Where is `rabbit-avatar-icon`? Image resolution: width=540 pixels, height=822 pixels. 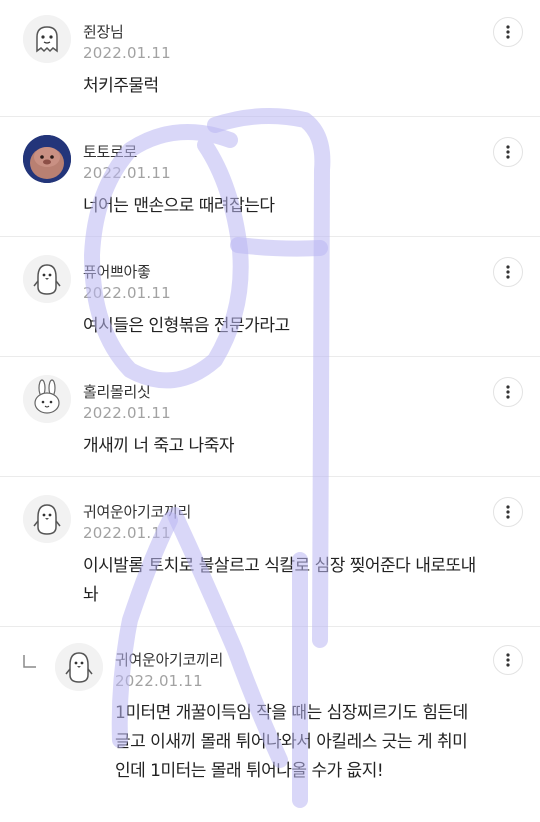 rabbit-avatar-icon is located at coordinates (47, 399).